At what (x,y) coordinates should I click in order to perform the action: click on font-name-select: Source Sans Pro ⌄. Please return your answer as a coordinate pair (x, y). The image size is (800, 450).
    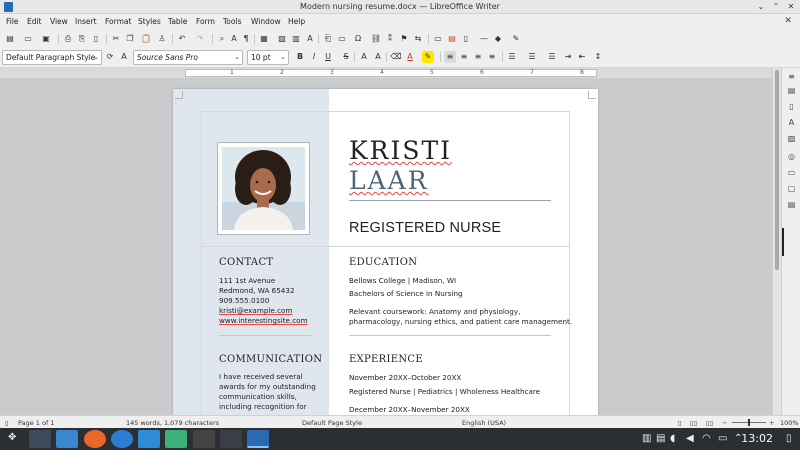
    Looking at the image, I should click on (188, 57).